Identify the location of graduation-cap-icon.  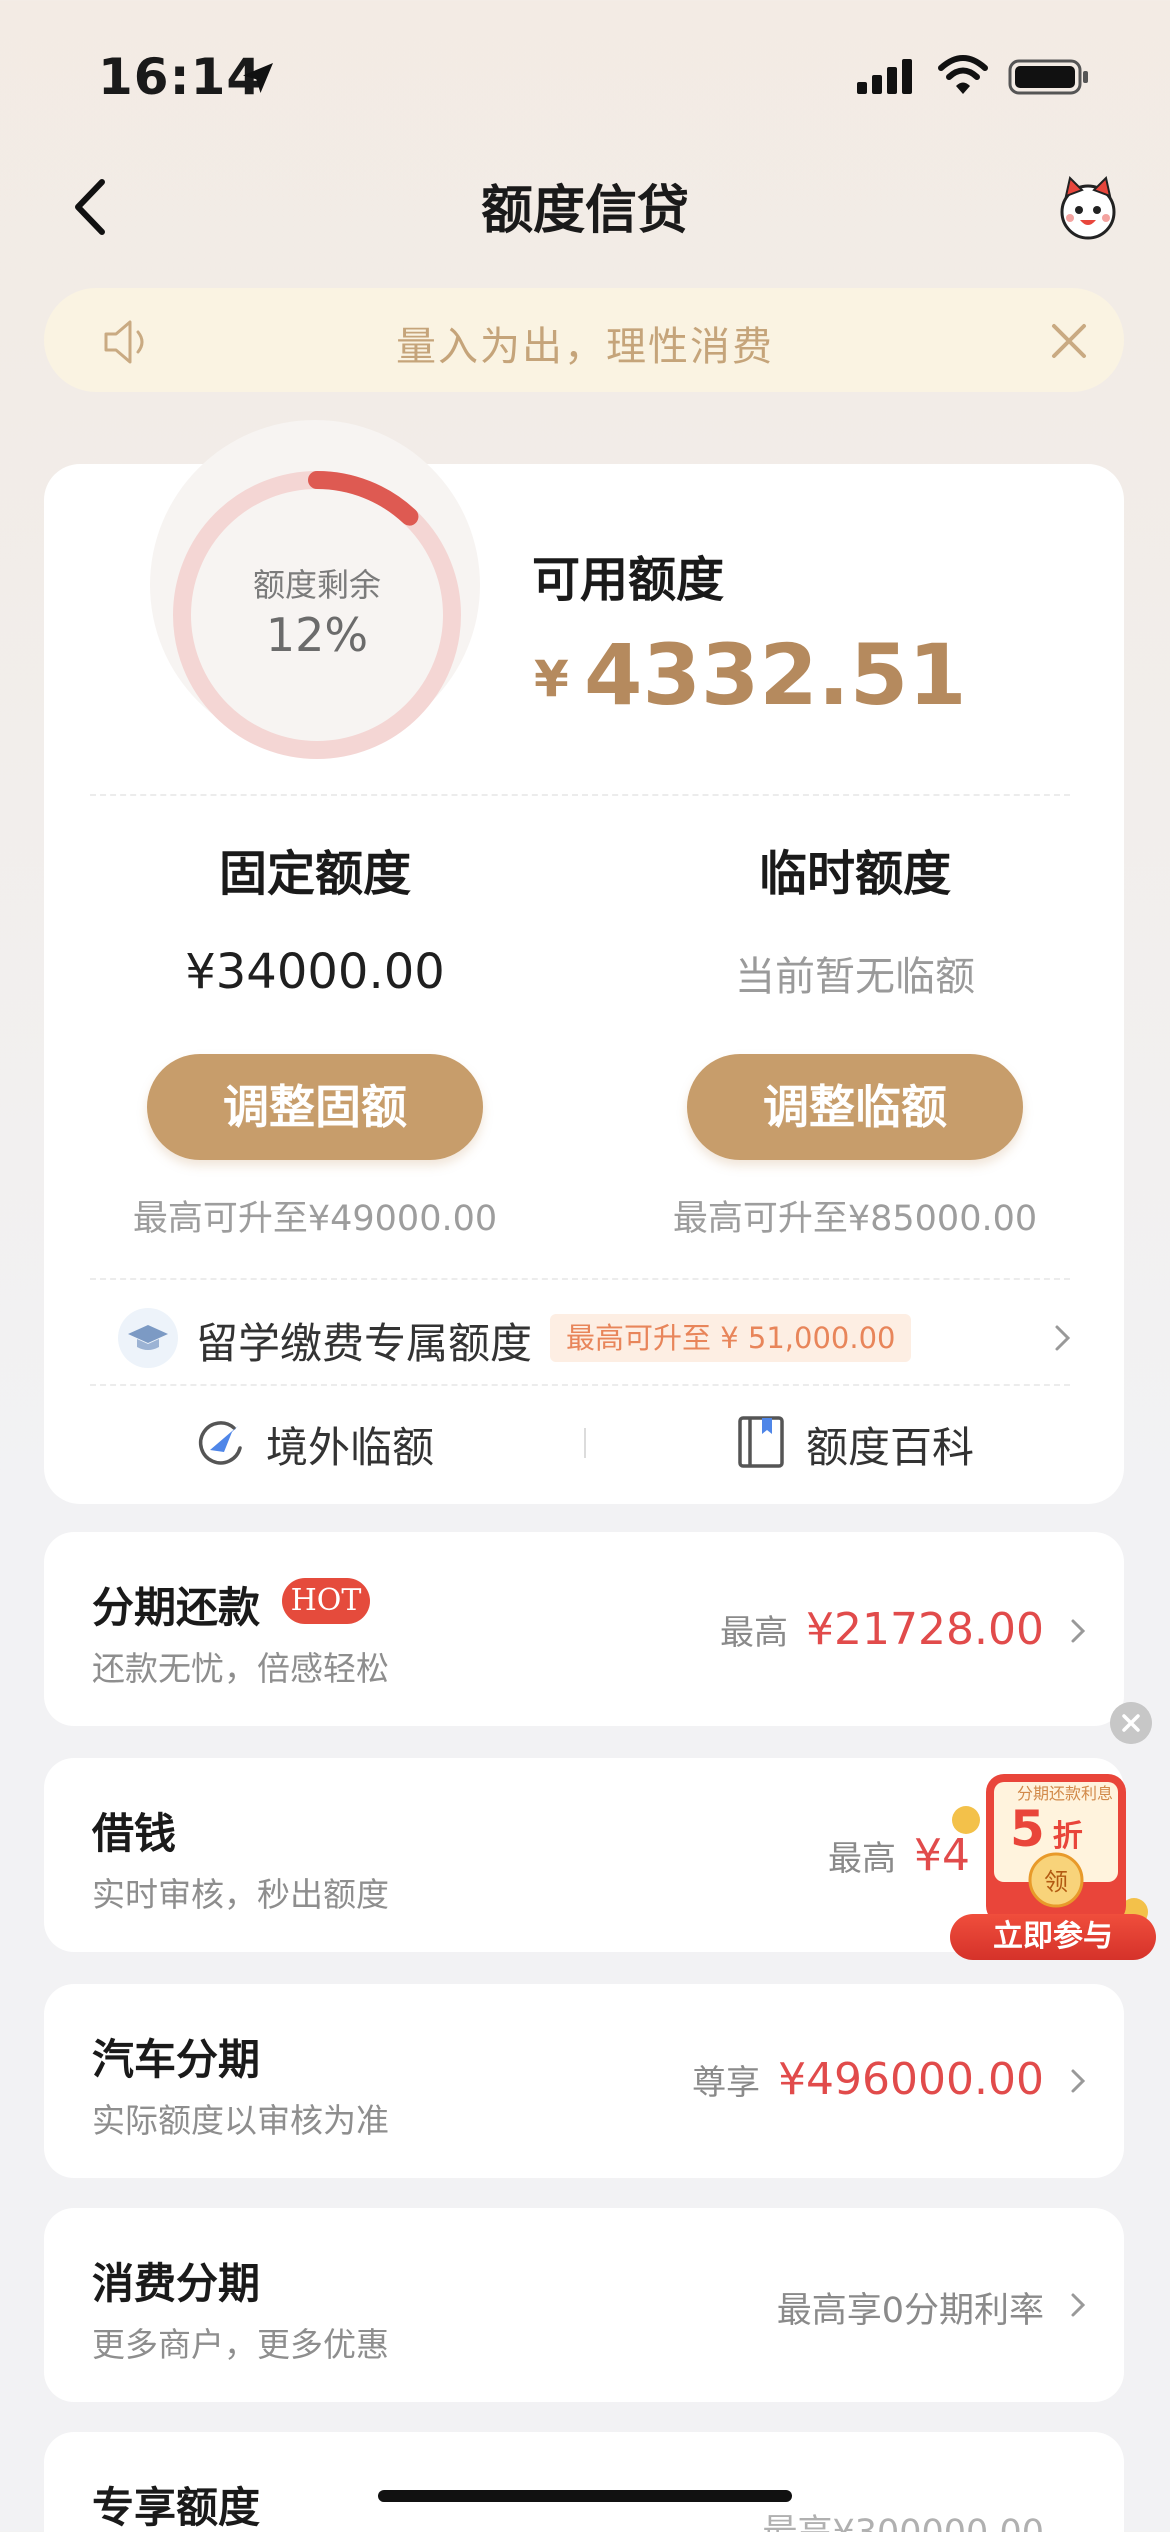
(148, 1337).